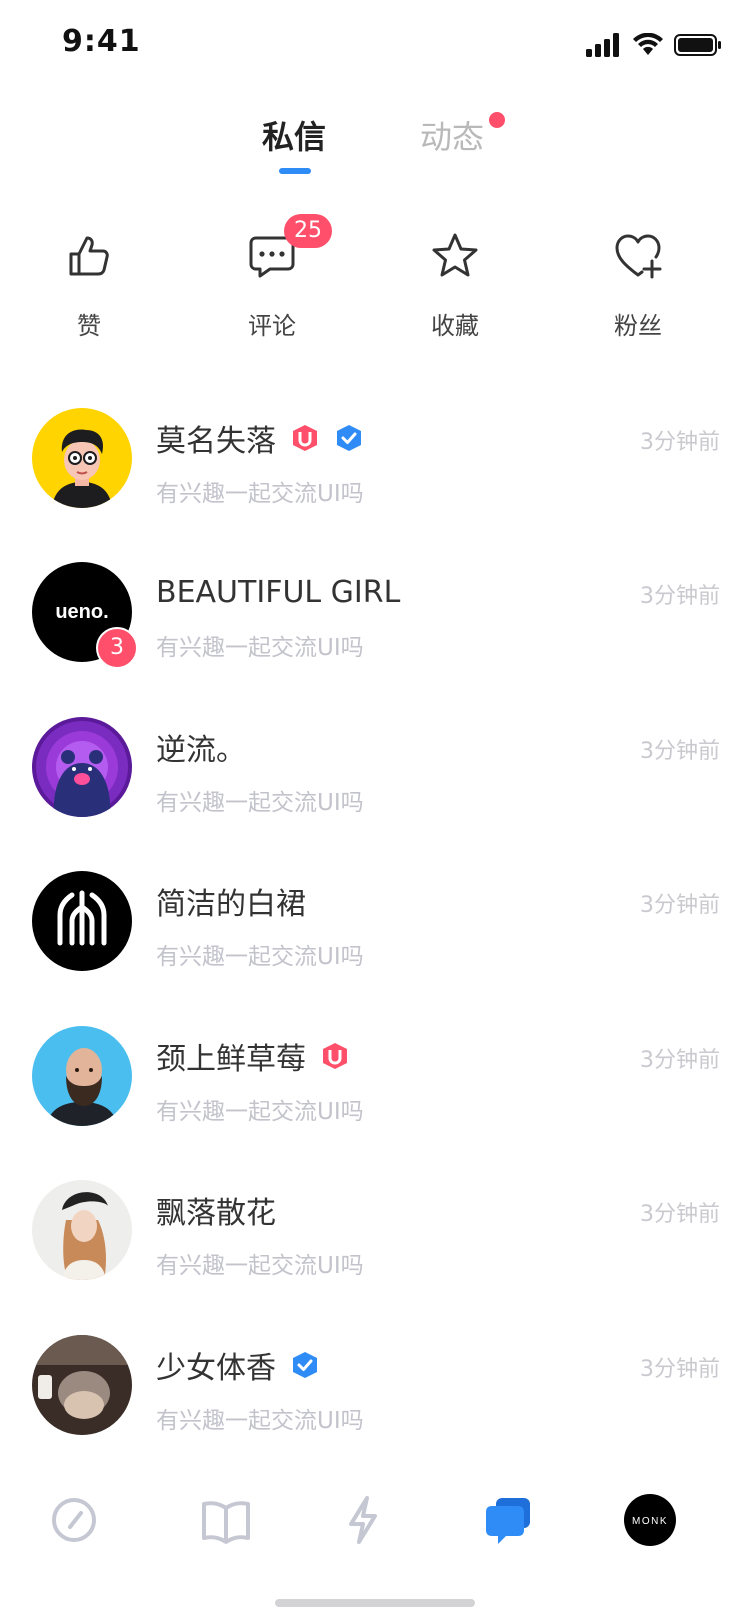 The image size is (750, 1624). What do you see at coordinates (101, 41) in the screenshot?
I see `status-time: 9:41` at bounding box center [101, 41].